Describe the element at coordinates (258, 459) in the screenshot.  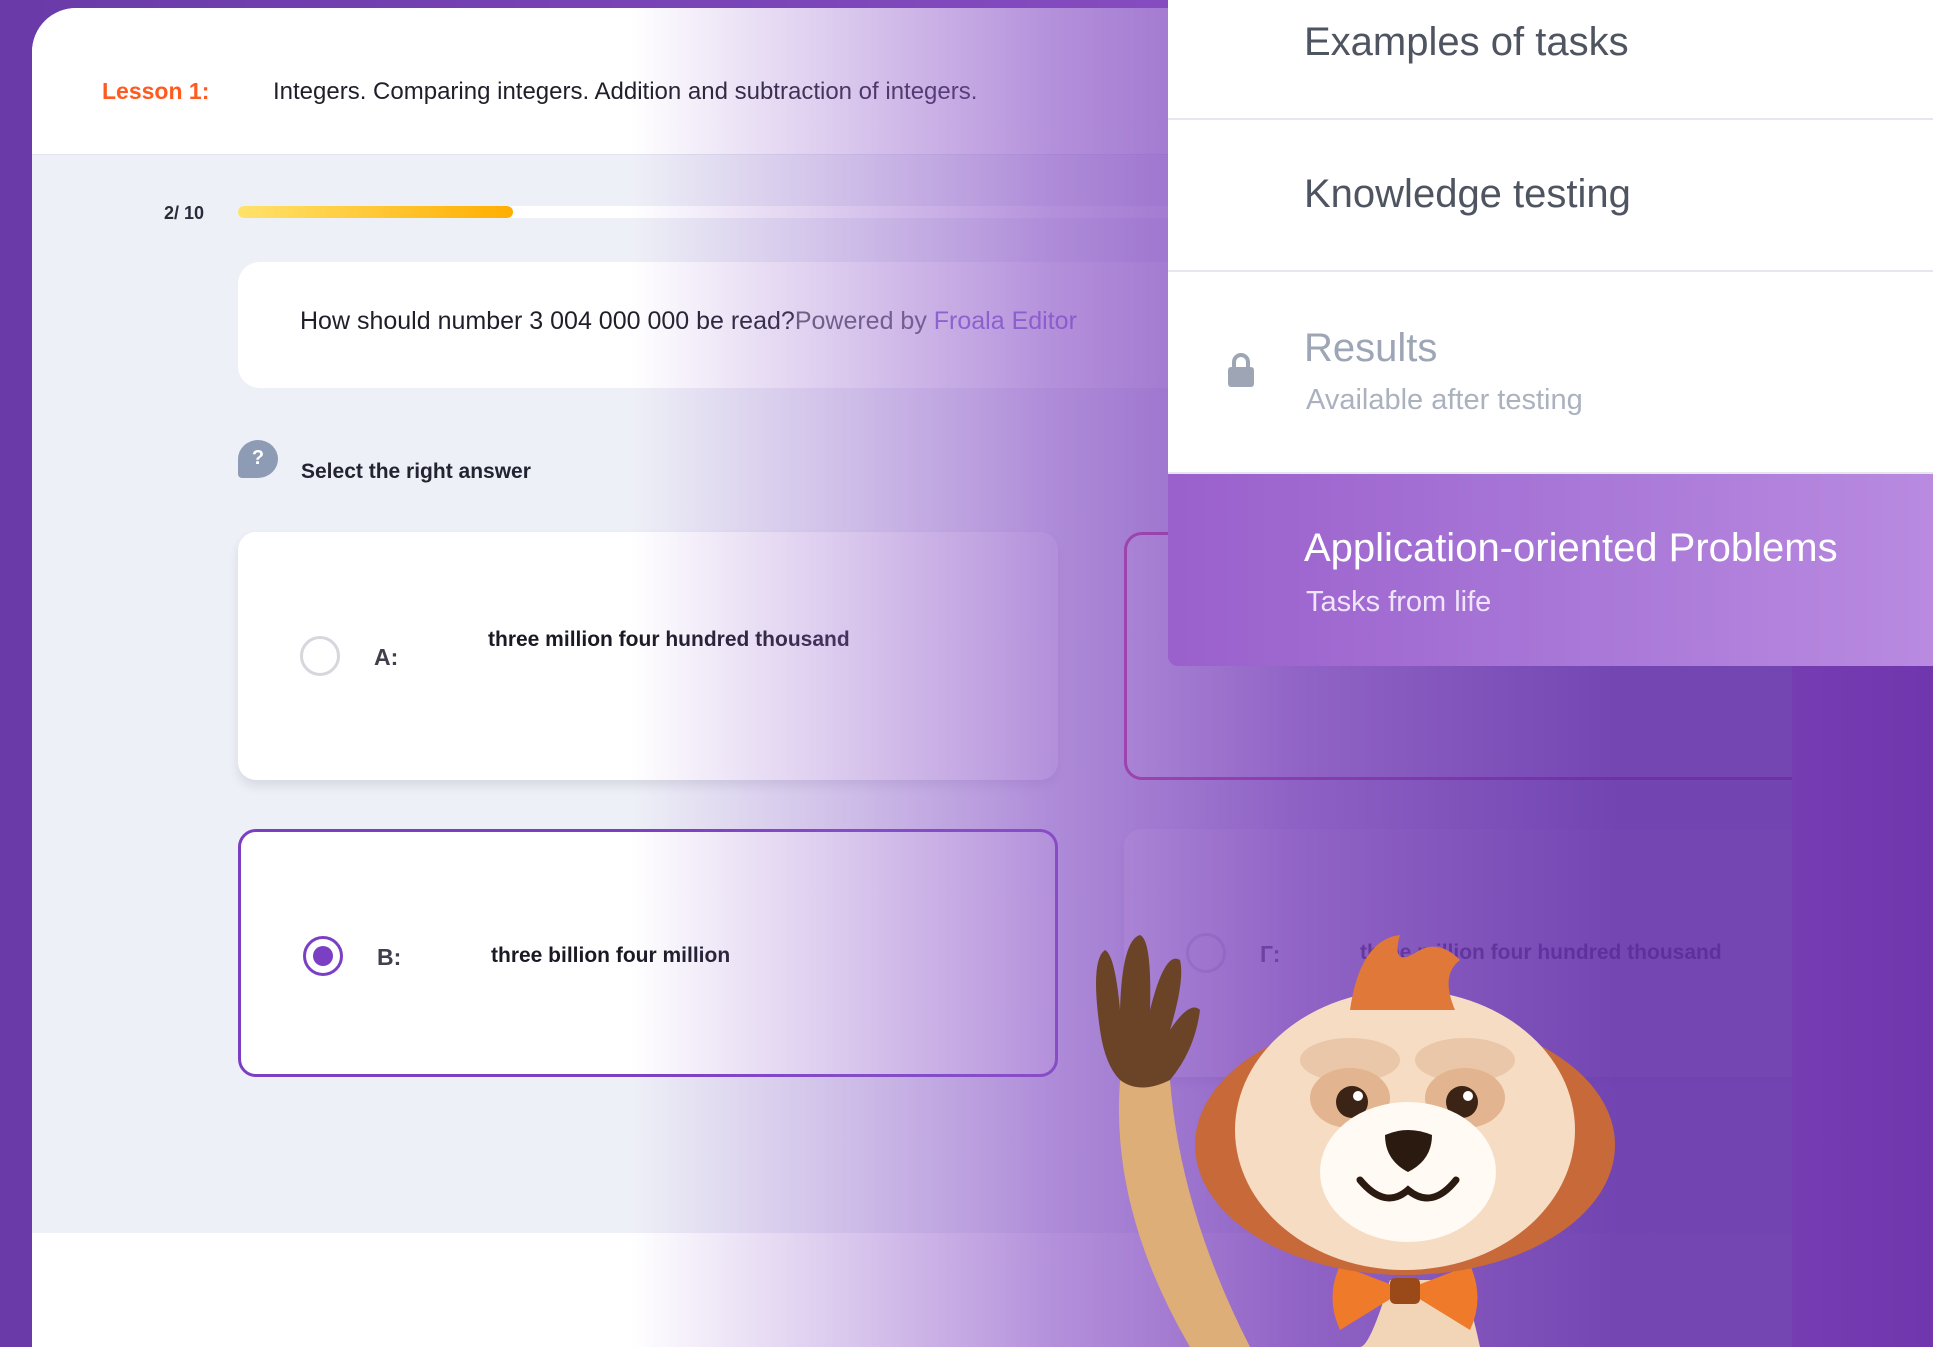
I see `question-bubble-icon: ?` at that location.